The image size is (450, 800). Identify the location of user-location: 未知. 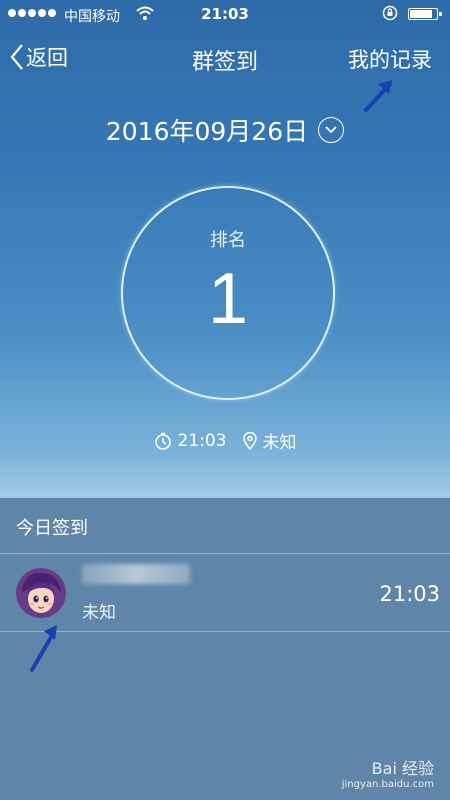
(99, 613).